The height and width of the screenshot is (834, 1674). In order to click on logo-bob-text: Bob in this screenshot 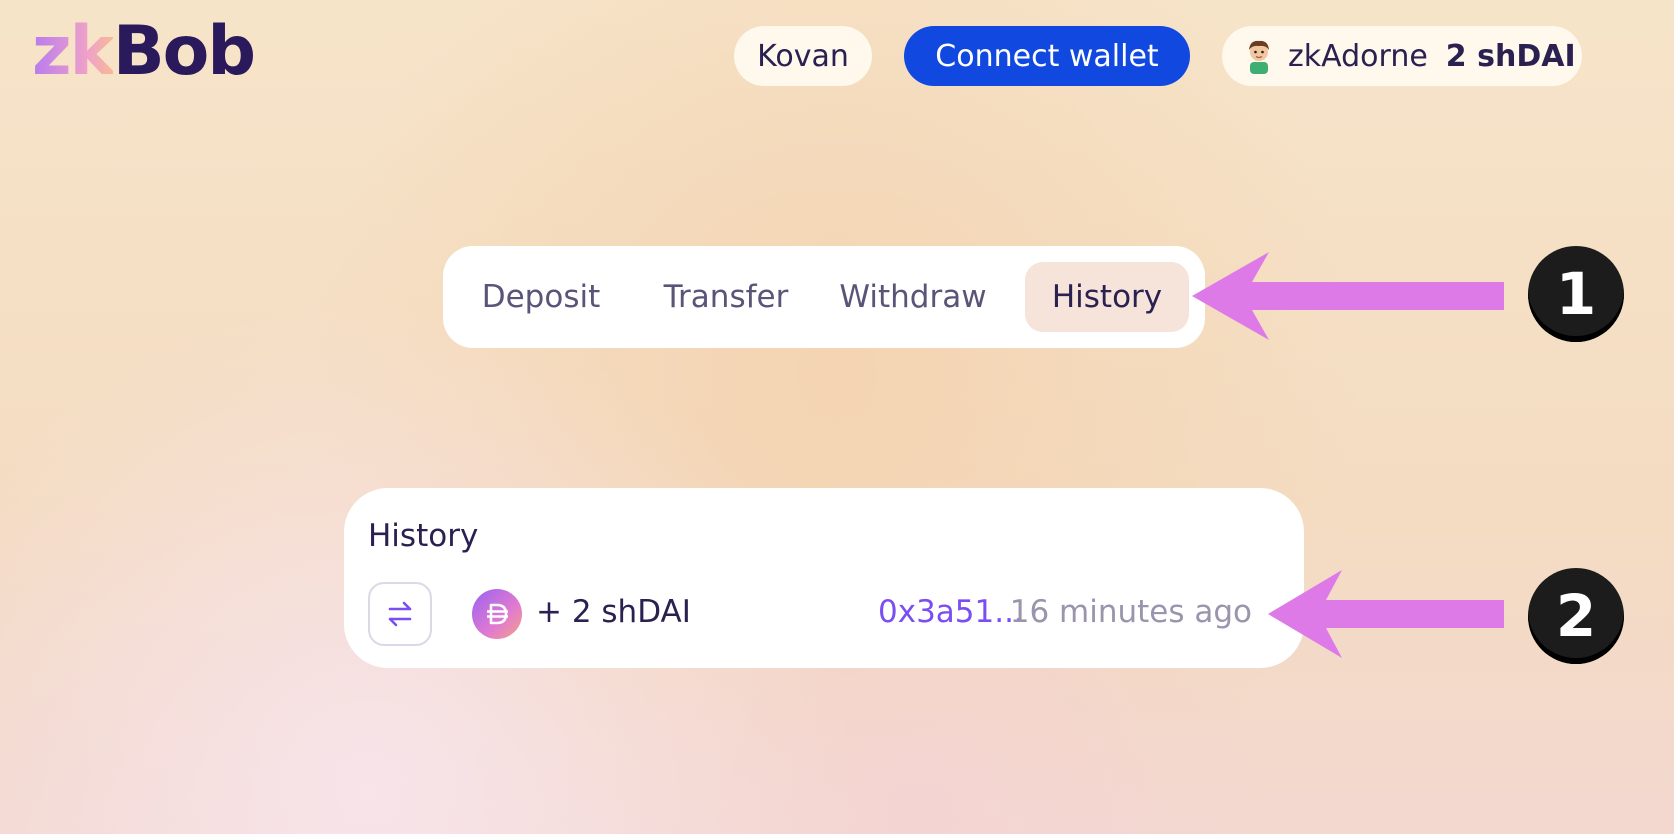, I will do `click(184, 51)`.